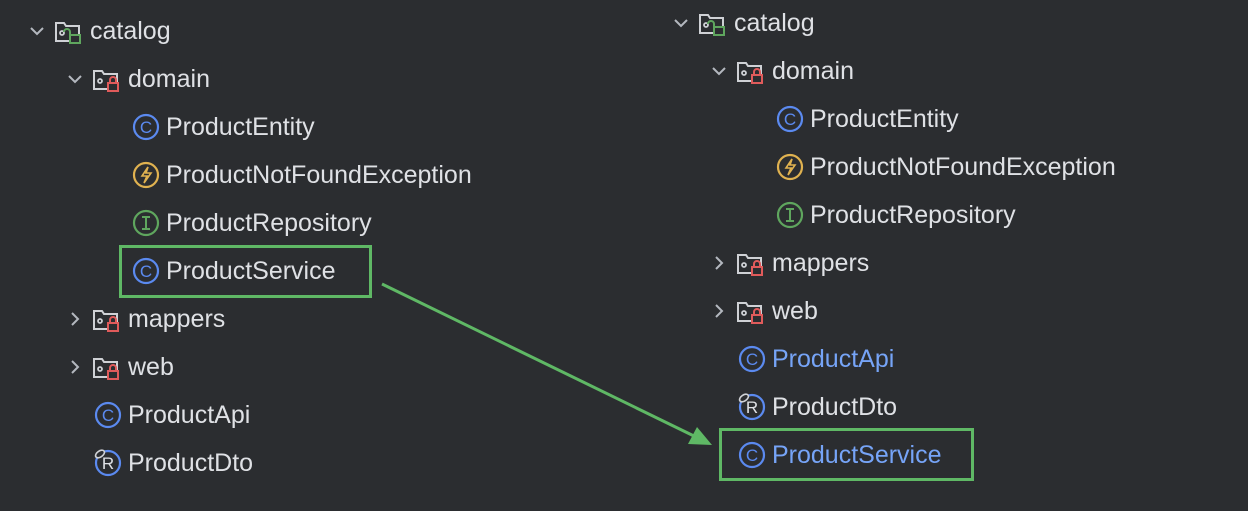 The width and height of the screenshot is (1248, 511). I want to click on highlight-box-before, so click(245, 271).